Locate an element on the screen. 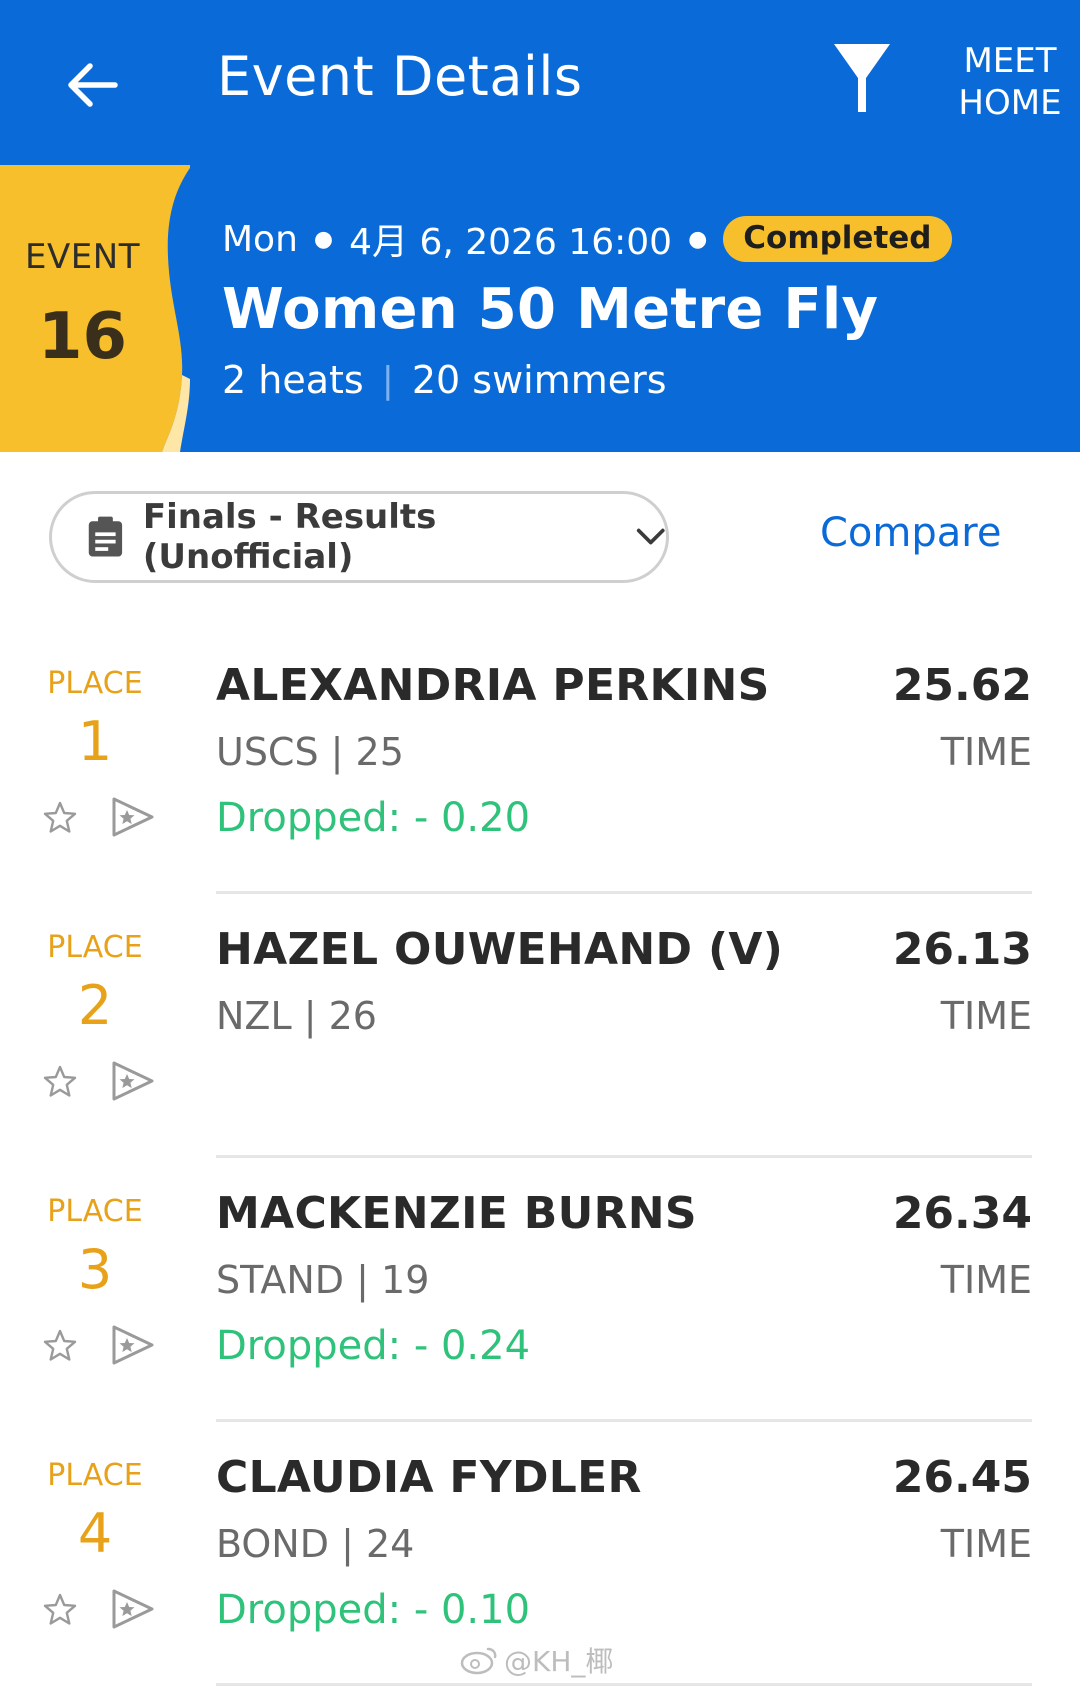 This screenshot has width=1080, height=1687. results-type-label: Finals - Results (Unofficial) is located at coordinates (289, 537).